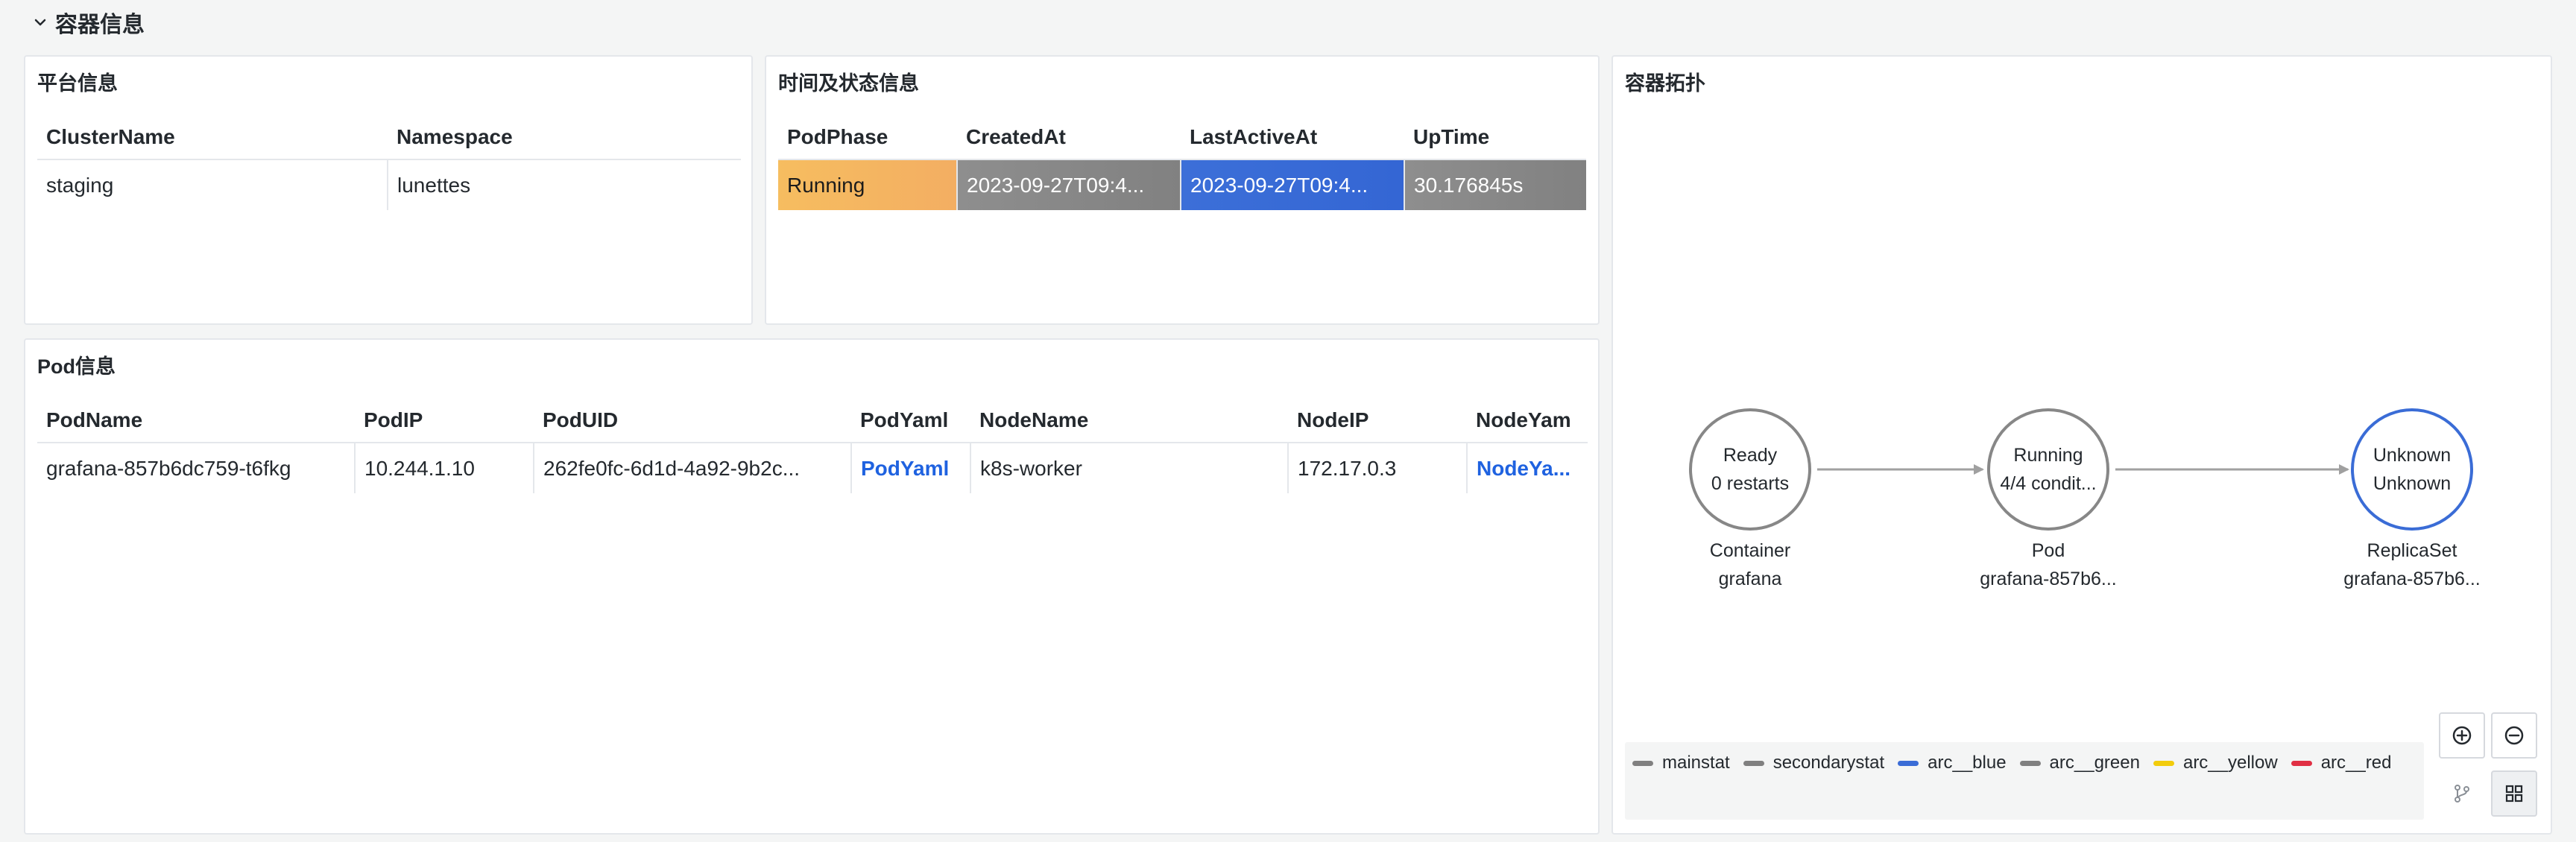 The height and width of the screenshot is (842, 2576). Describe the element at coordinates (1828, 763) in the screenshot. I see `legend-label: secondarystat` at that location.